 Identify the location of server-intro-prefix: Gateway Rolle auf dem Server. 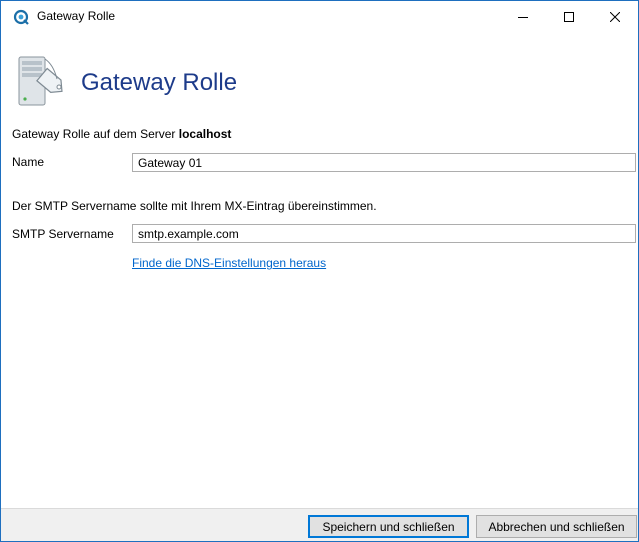
(95, 134).